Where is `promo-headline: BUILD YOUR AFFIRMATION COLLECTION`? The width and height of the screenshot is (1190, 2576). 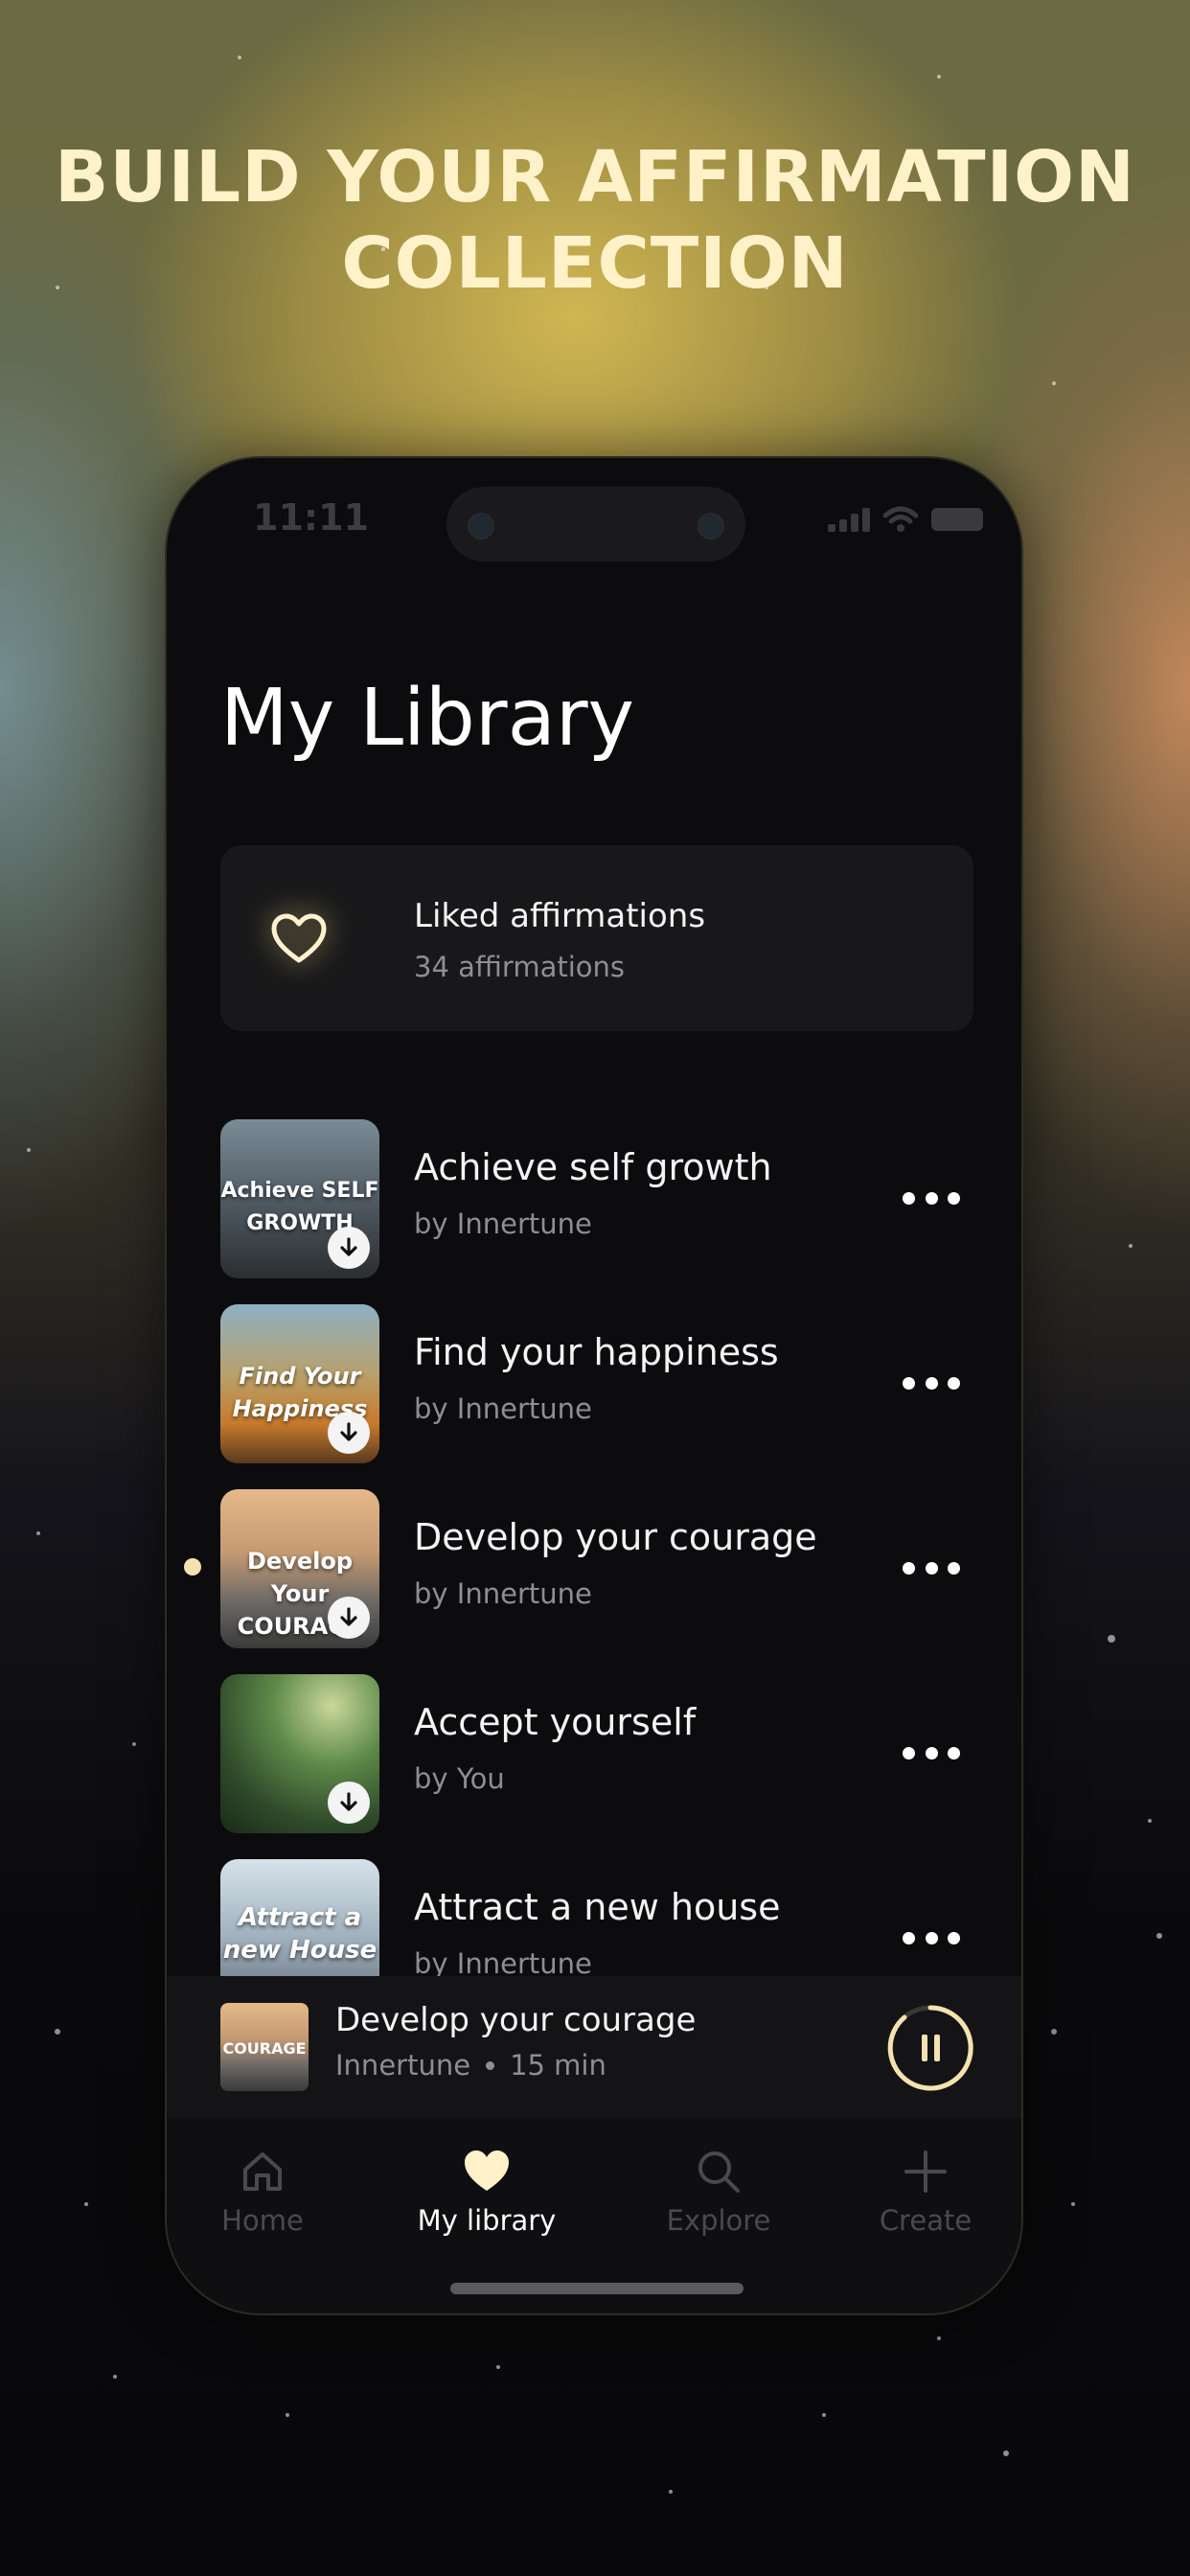 promo-headline: BUILD YOUR AFFIRMATION COLLECTION is located at coordinates (595, 220).